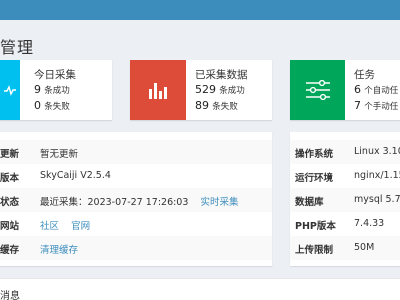  Describe the element at coordinates (345, 224) in the screenshot. I see `info-row-php: PHP版本 7.4.33` at that location.